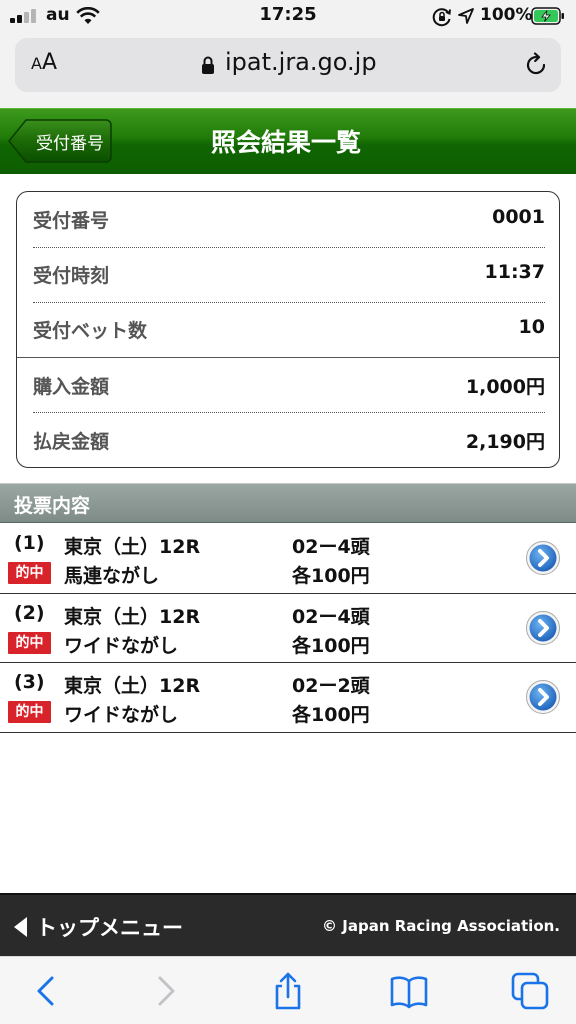 The image size is (576, 1024). What do you see at coordinates (71, 221) in the screenshot?
I see `summary-label: 受付番号` at bounding box center [71, 221].